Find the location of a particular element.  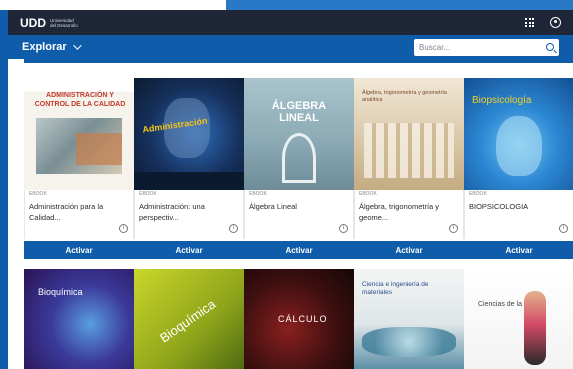

nav-bar: Explorar is located at coordinates (290, 47).